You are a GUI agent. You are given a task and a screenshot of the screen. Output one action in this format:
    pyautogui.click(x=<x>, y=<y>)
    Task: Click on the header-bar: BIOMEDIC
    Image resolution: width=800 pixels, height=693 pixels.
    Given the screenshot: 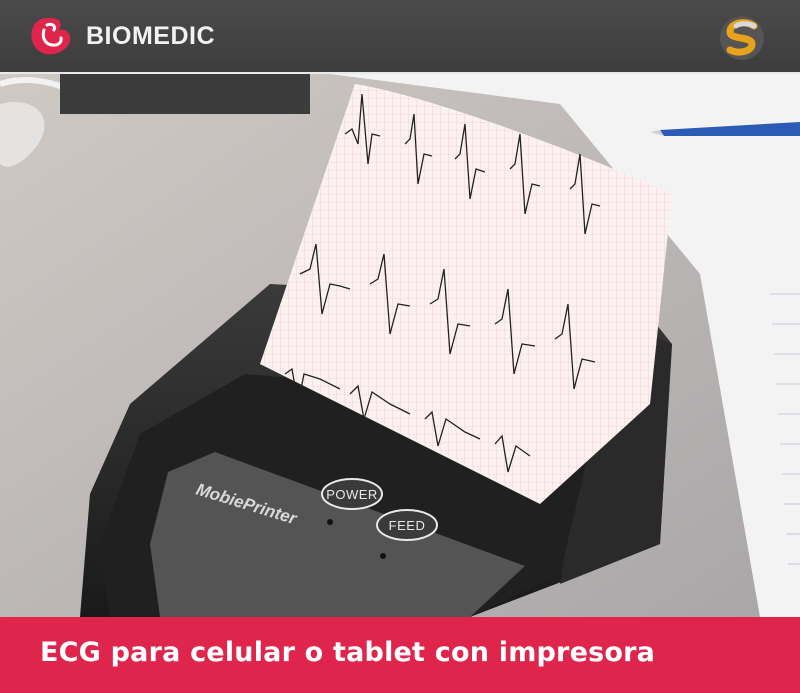 What is the action you would take?
    pyautogui.click(x=400, y=37)
    